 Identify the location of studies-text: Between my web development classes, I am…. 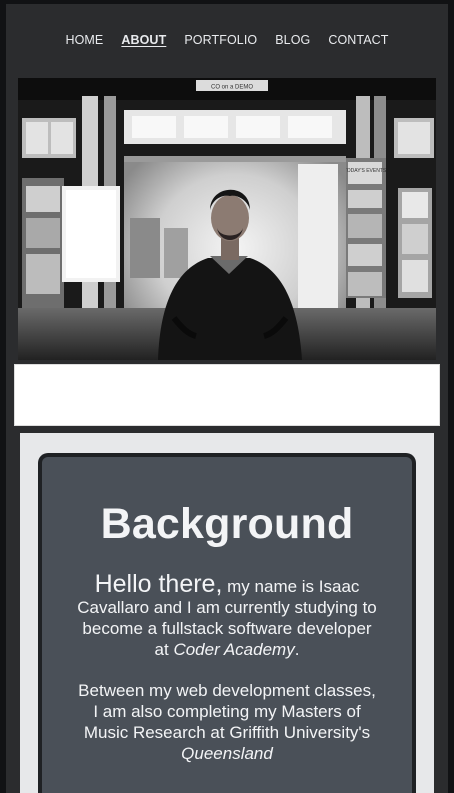
(227, 712).